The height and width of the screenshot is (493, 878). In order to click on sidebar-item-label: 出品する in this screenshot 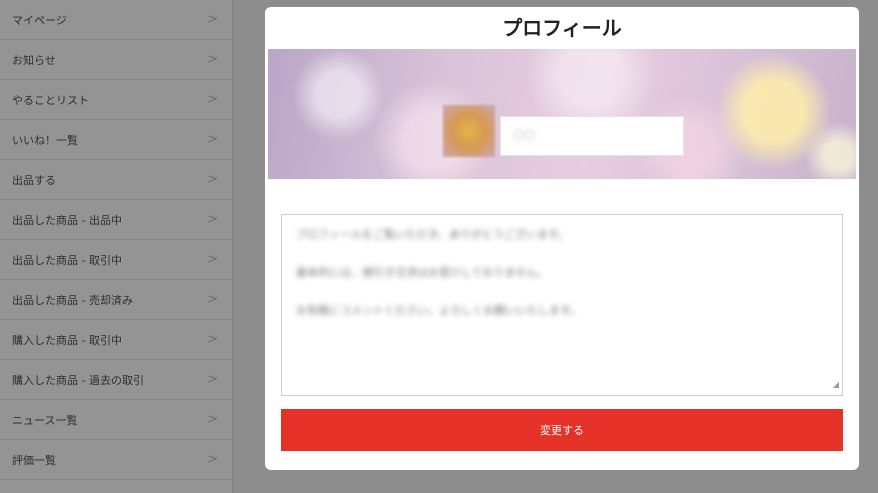, I will do `click(34, 180)`.